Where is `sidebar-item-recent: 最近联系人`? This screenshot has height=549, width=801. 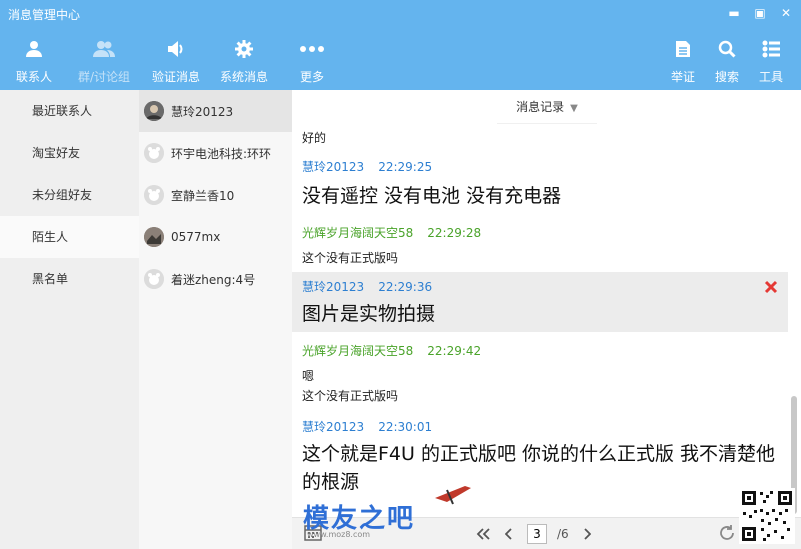 sidebar-item-recent: 最近联系人 is located at coordinates (69, 111).